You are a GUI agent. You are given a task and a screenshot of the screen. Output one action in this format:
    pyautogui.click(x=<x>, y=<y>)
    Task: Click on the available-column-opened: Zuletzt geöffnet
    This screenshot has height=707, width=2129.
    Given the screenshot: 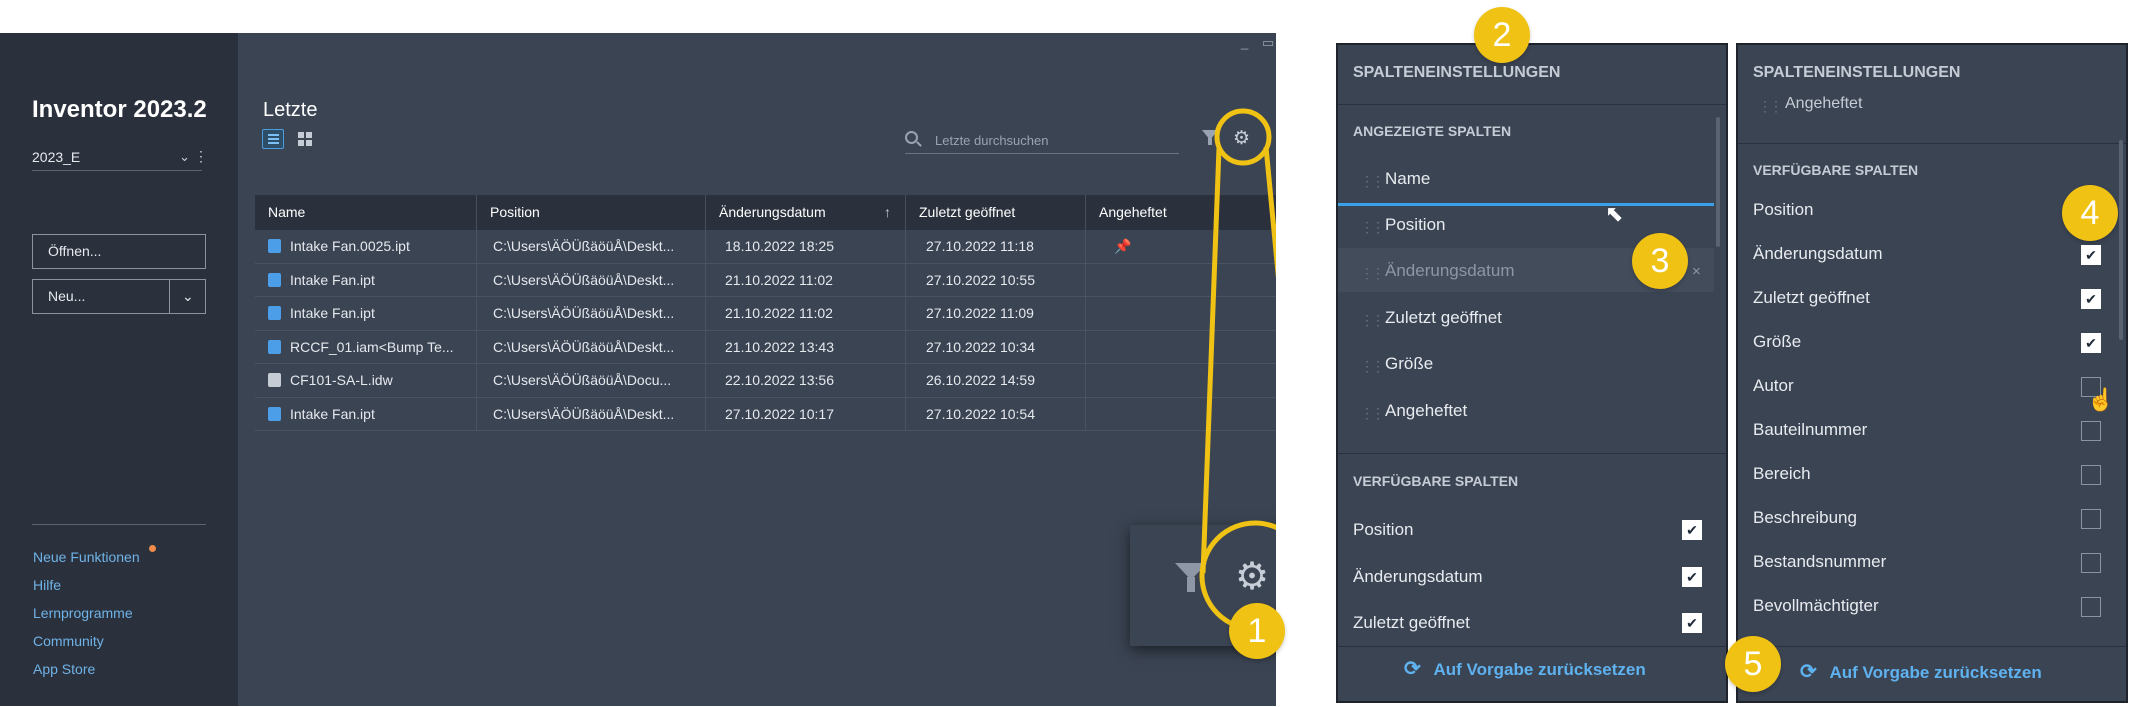 What is the action you would take?
    pyautogui.click(x=1411, y=622)
    